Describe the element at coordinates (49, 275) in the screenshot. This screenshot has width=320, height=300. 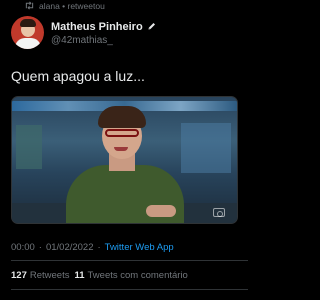
I see `retweets-label: Retweets` at that location.